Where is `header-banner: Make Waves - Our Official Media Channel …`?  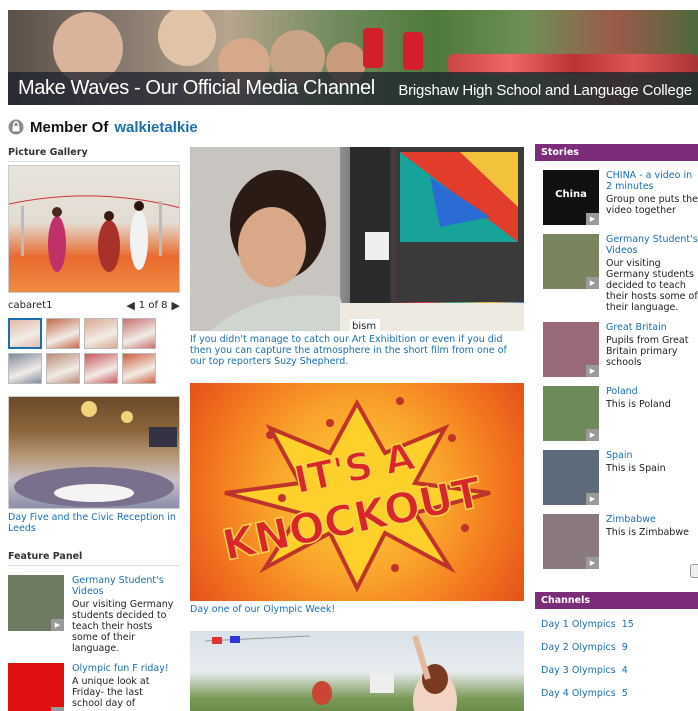 header-banner: Make Waves - Our Official Media Channel … is located at coordinates (353, 57).